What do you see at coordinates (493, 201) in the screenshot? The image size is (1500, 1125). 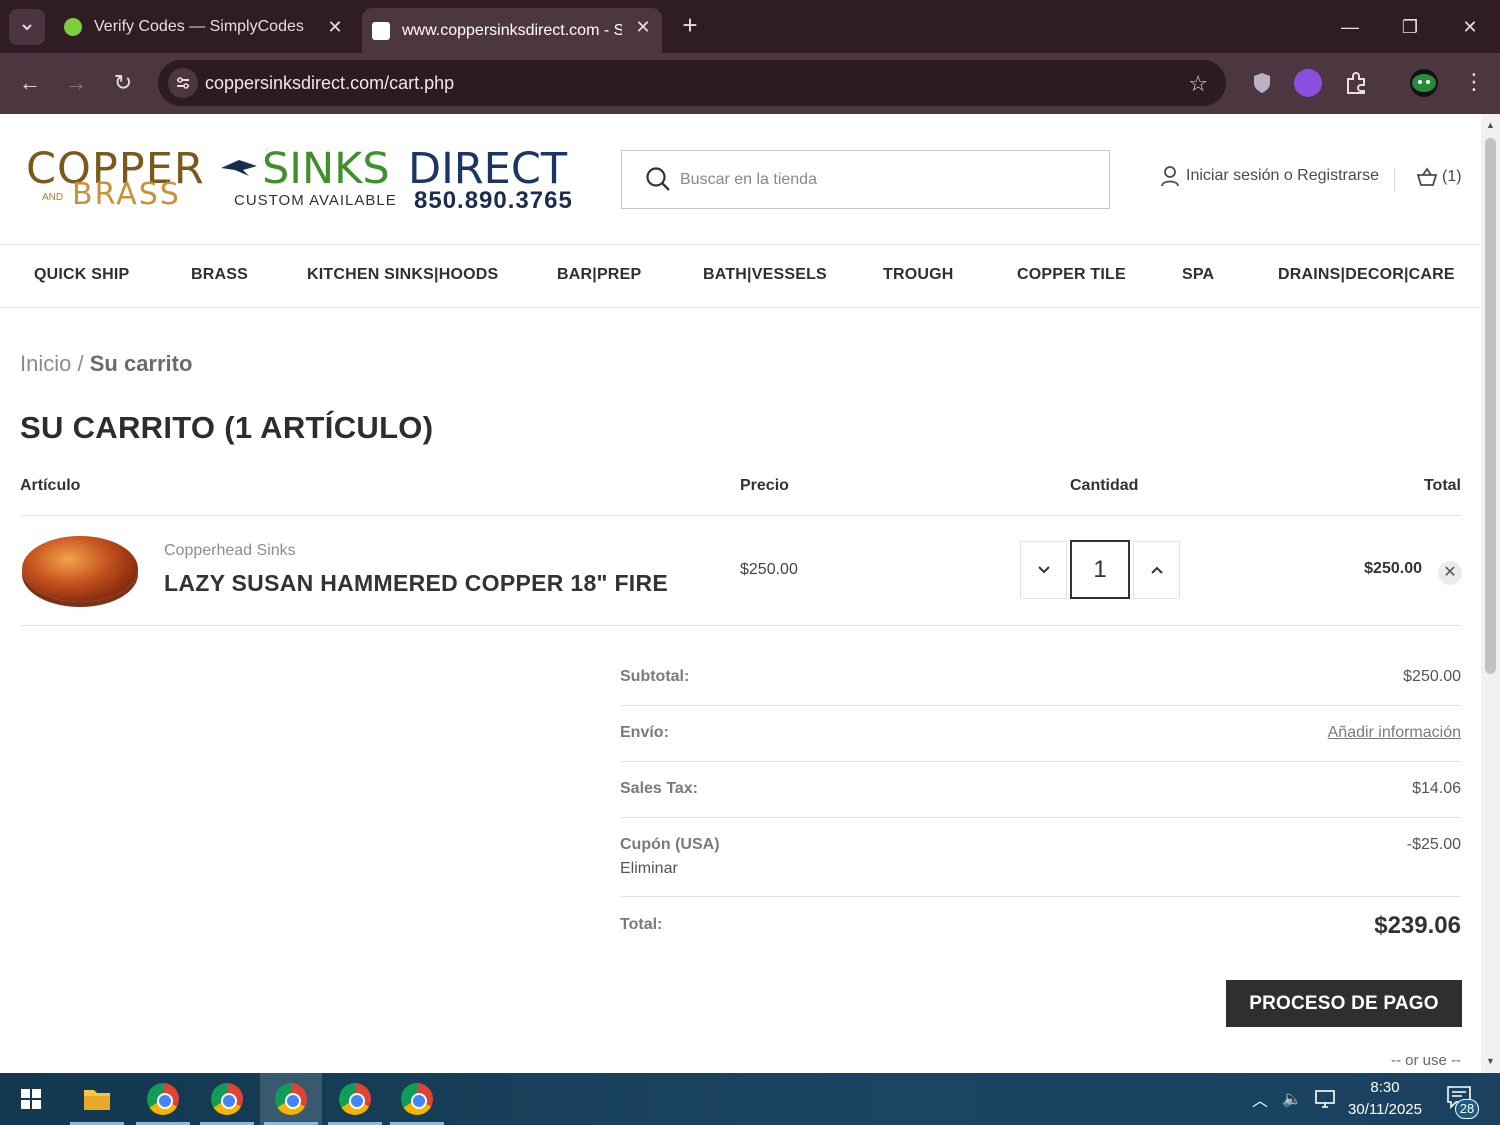 I see `phone-number: 850.890.3765` at bounding box center [493, 201].